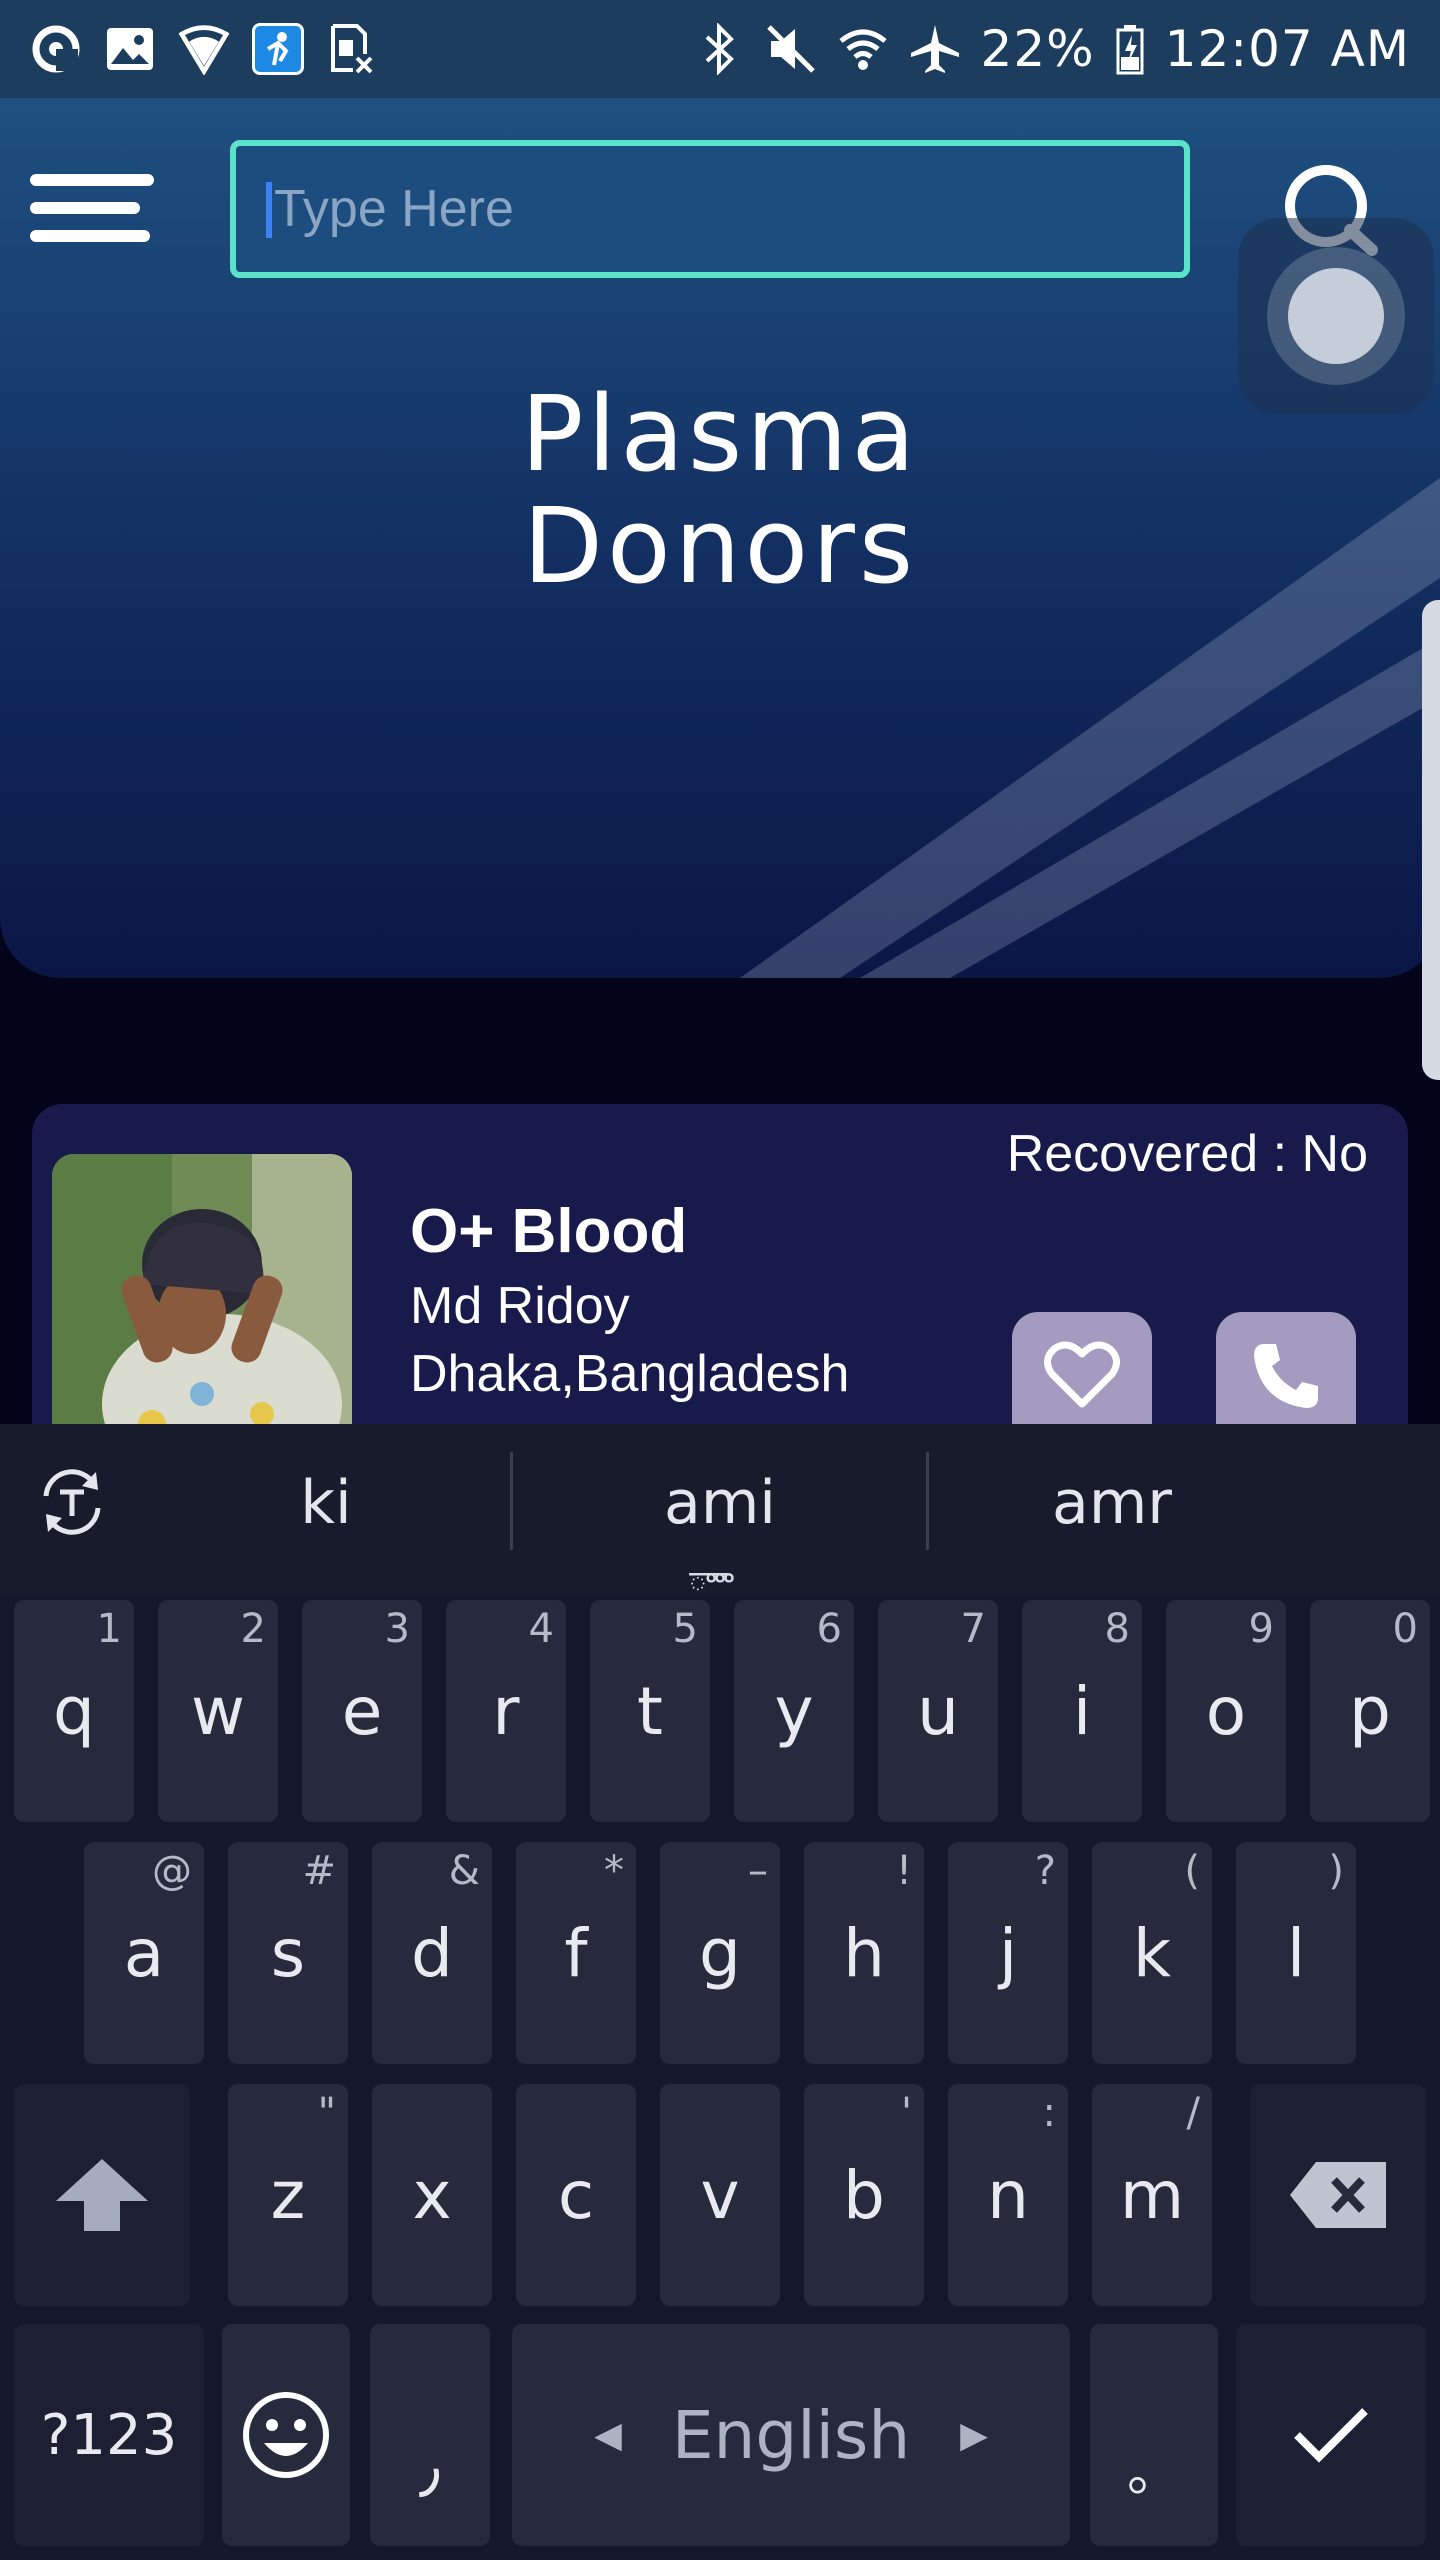  What do you see at coordinates (927, 1501) in the screenshot?
I see `suggestion-divider` at bounding box center [927, 1501].